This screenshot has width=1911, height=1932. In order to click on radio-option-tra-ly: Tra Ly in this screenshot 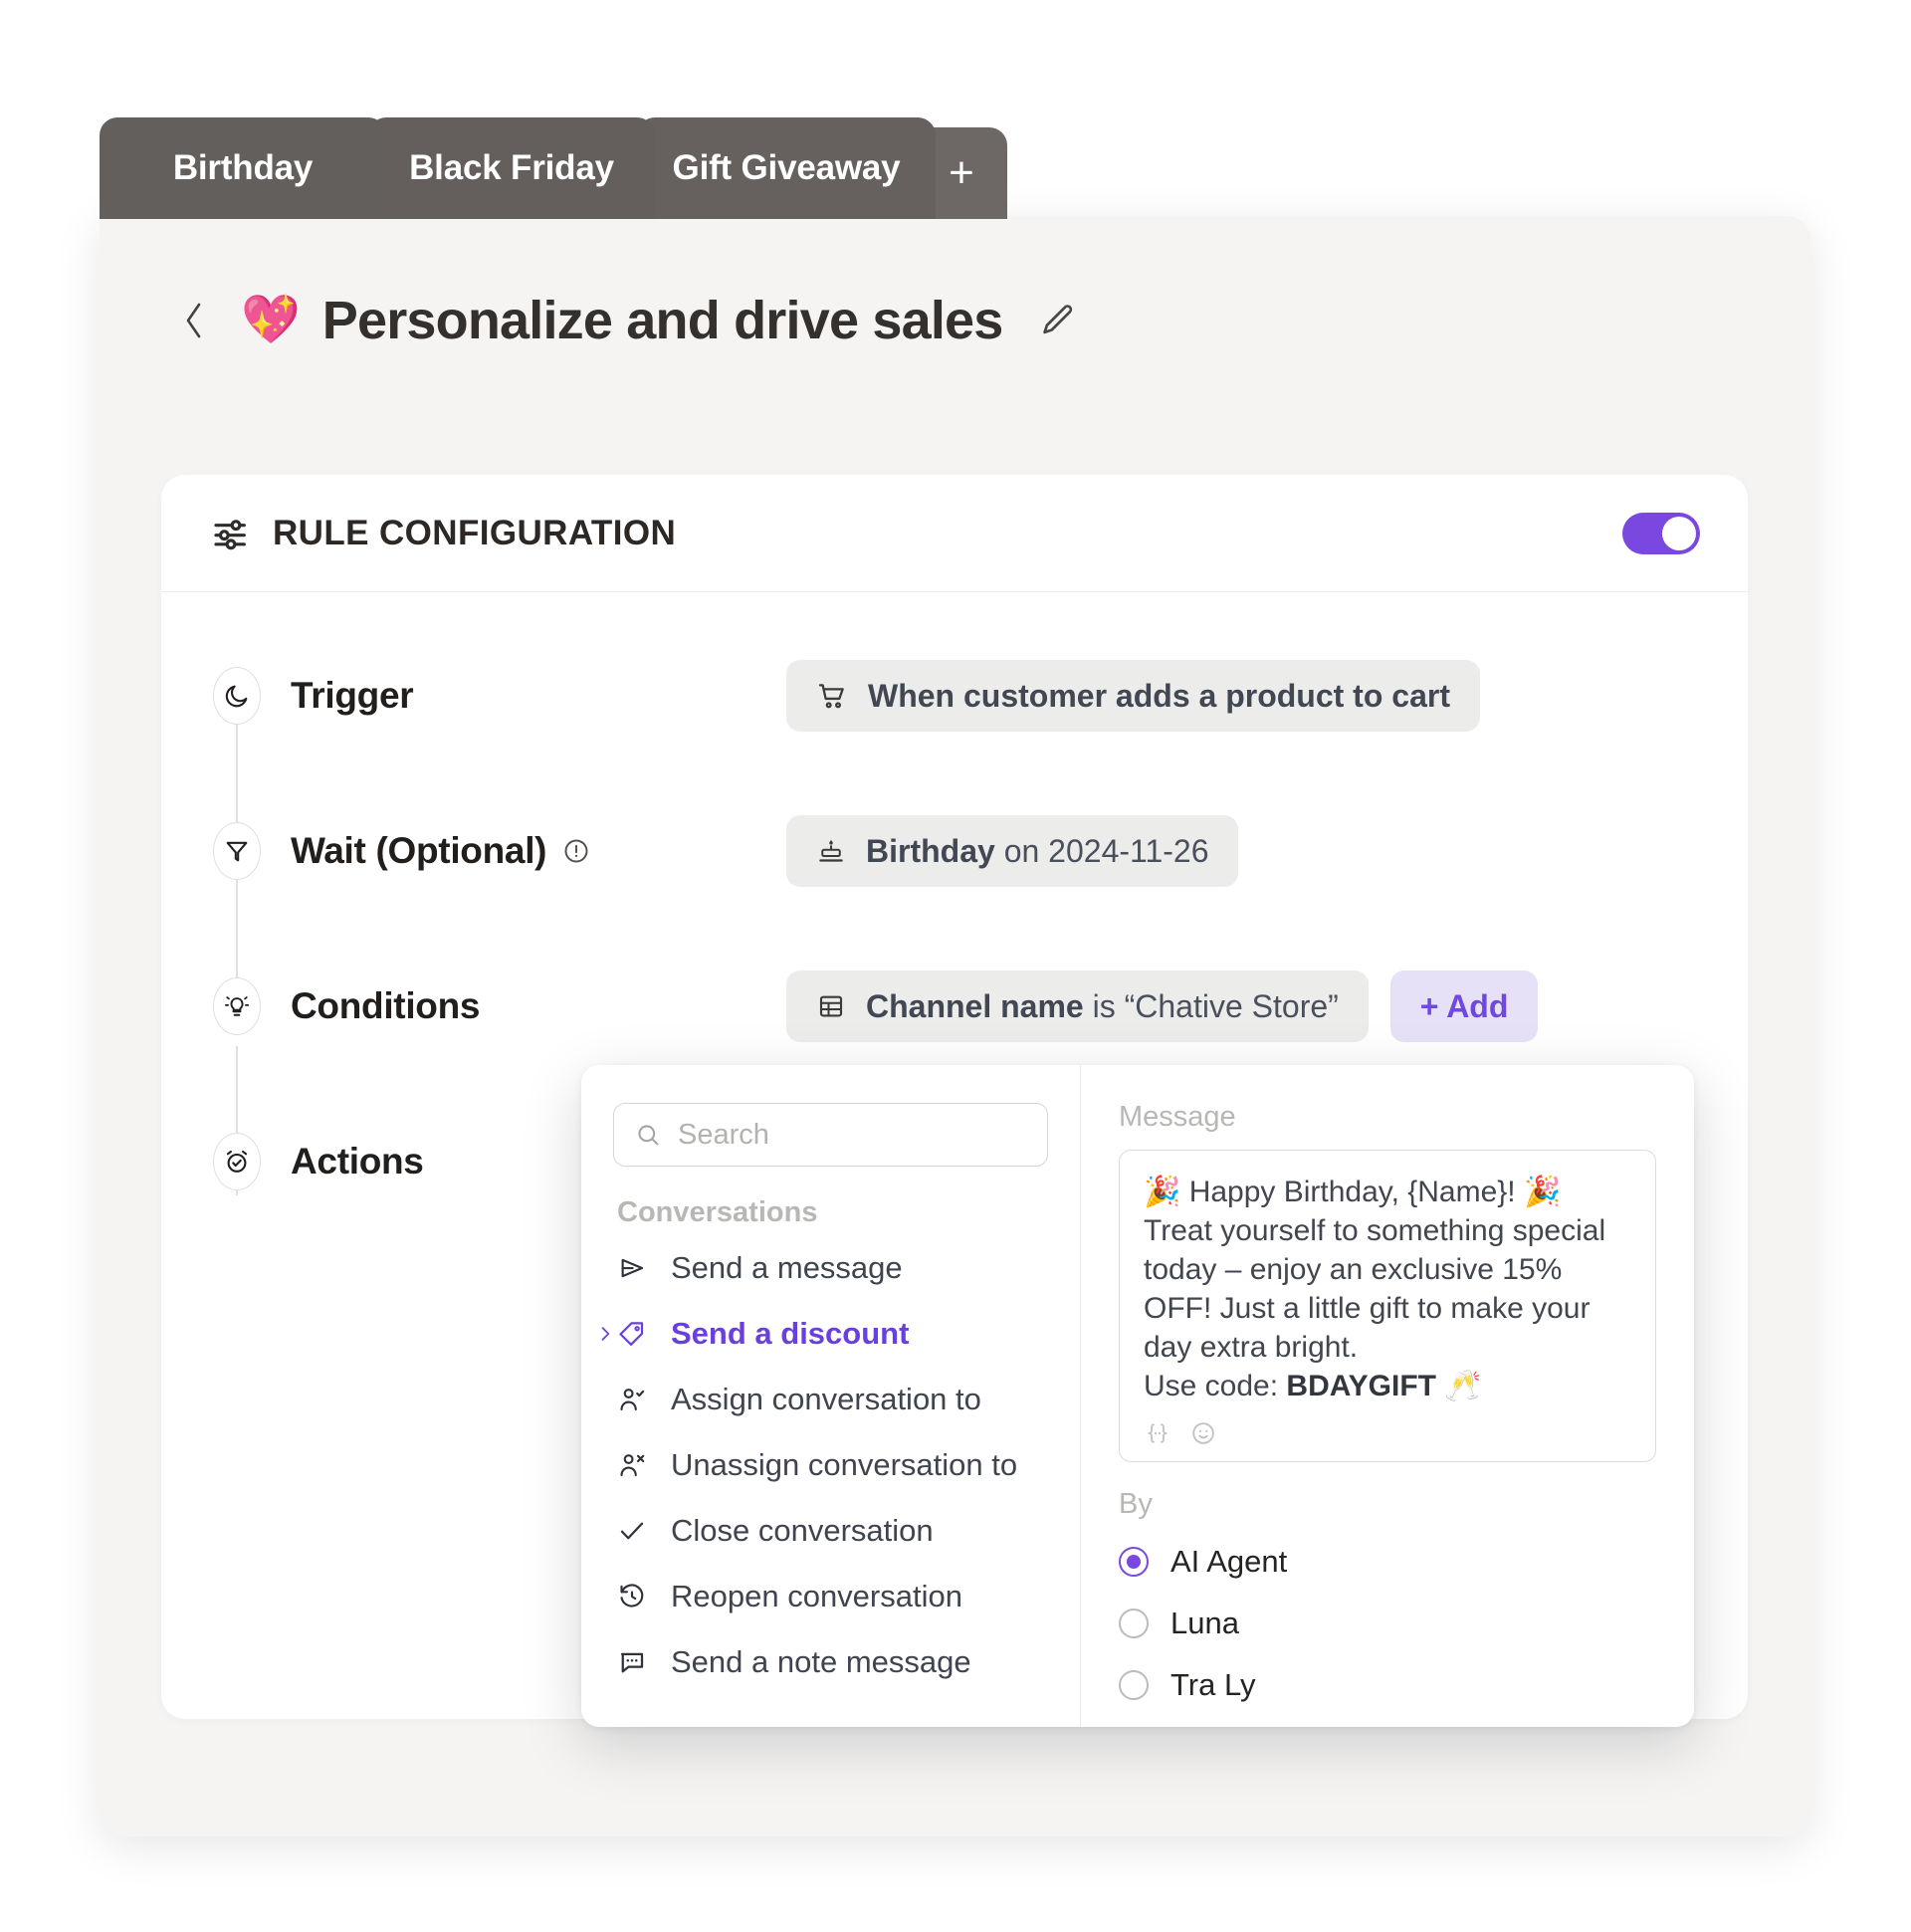, I will do `click(1387, 1685)`.